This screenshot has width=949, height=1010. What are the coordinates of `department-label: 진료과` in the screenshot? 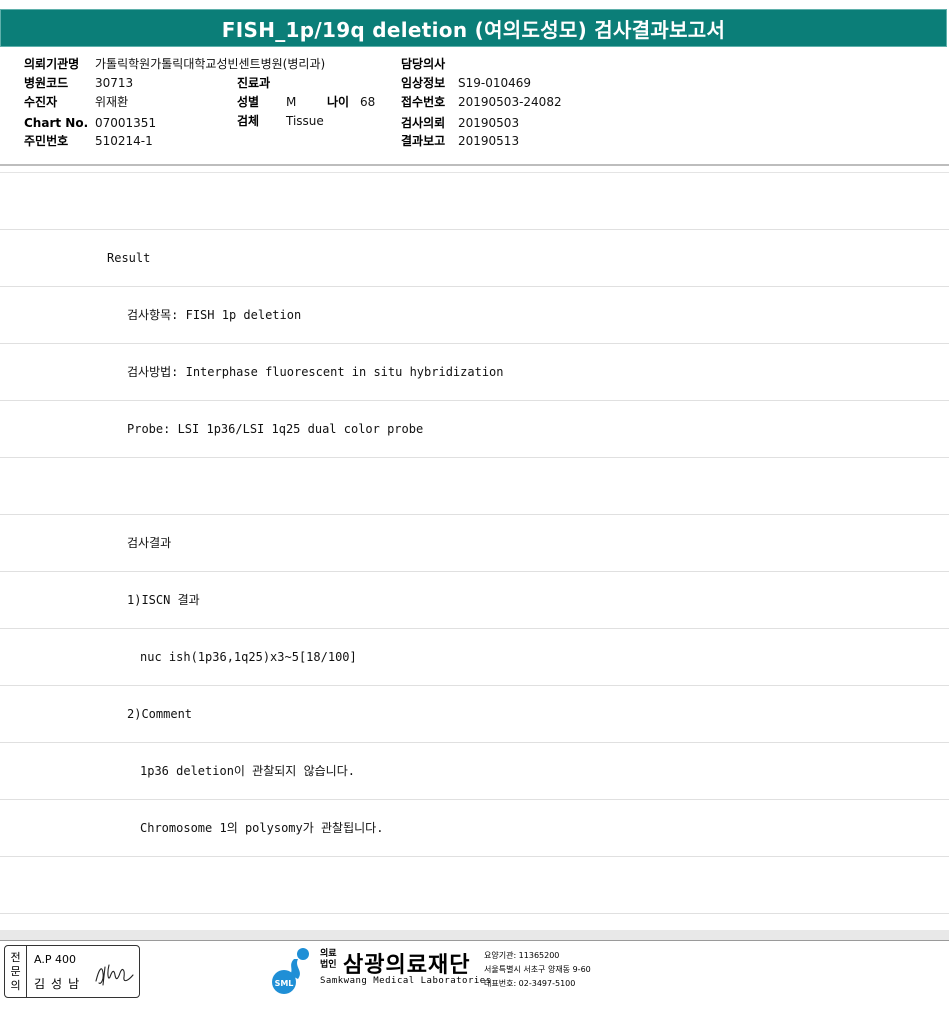 It's located at (254, 83).